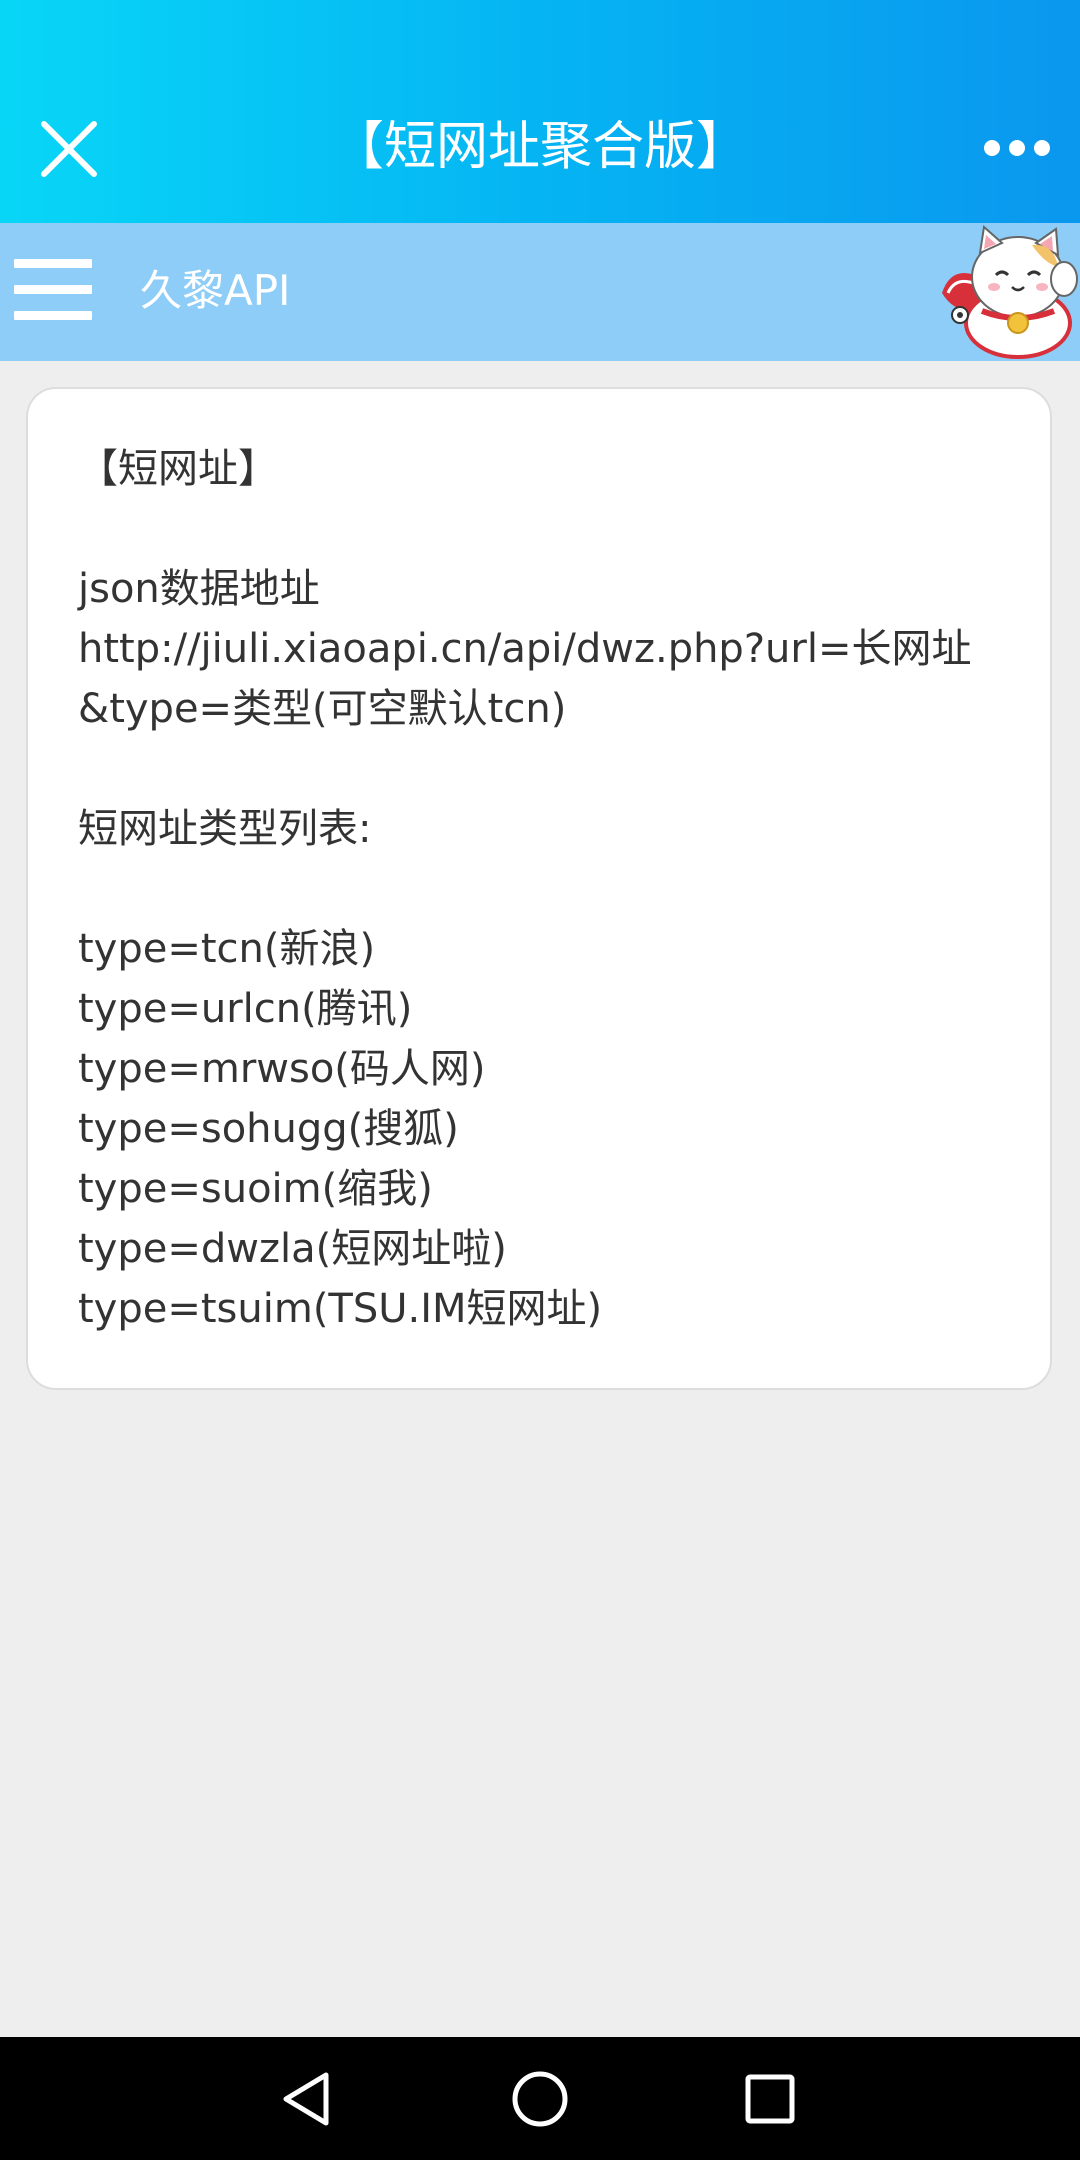 Image resolution: width=1080 pixels, height=2160 pixels. I want to click on lucky-cat-icon, so click(1006, 292).